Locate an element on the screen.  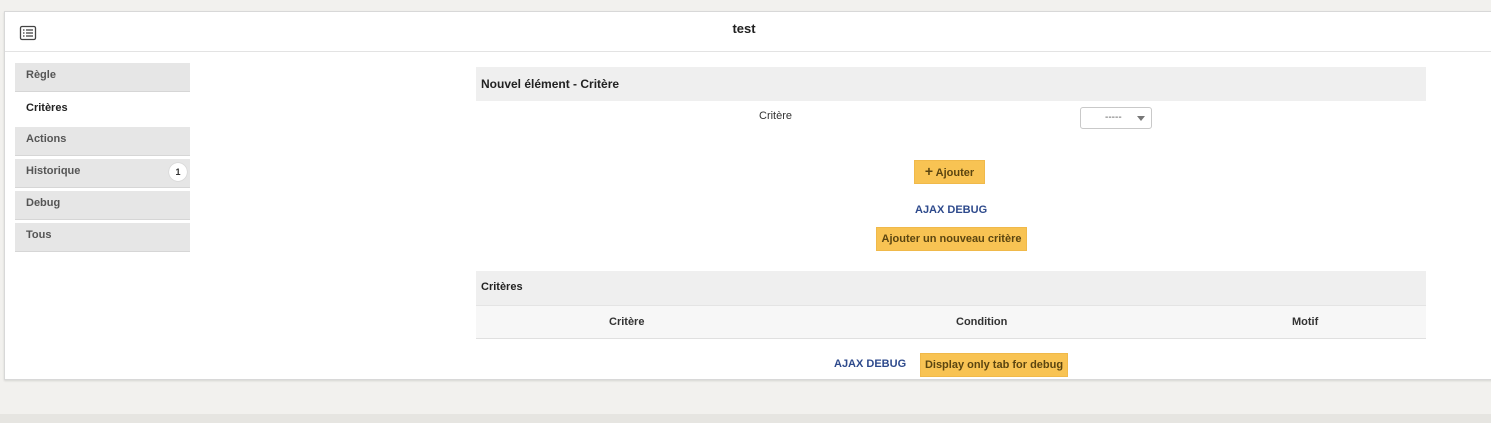
tab-label: Historique is located at coordinates (53, 171).